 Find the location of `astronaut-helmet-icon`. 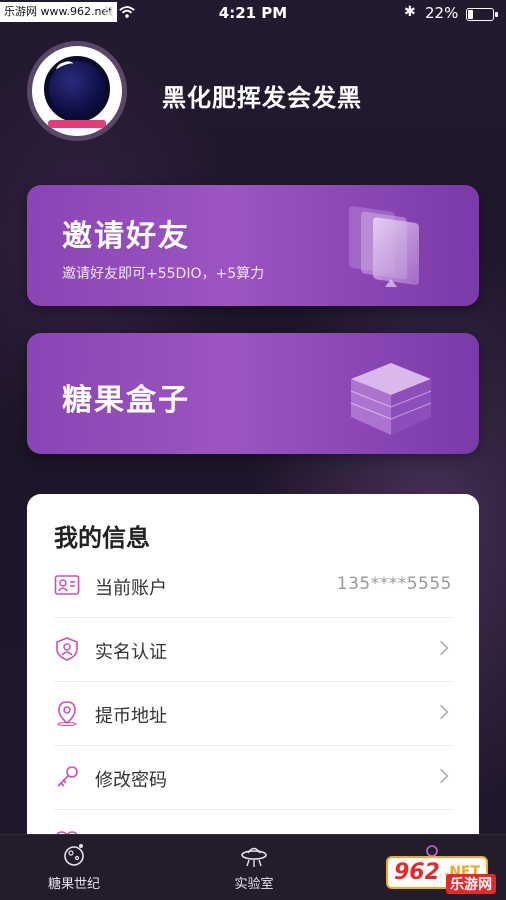

astronaut-helmet-icon is located at coordinates (77, 91).